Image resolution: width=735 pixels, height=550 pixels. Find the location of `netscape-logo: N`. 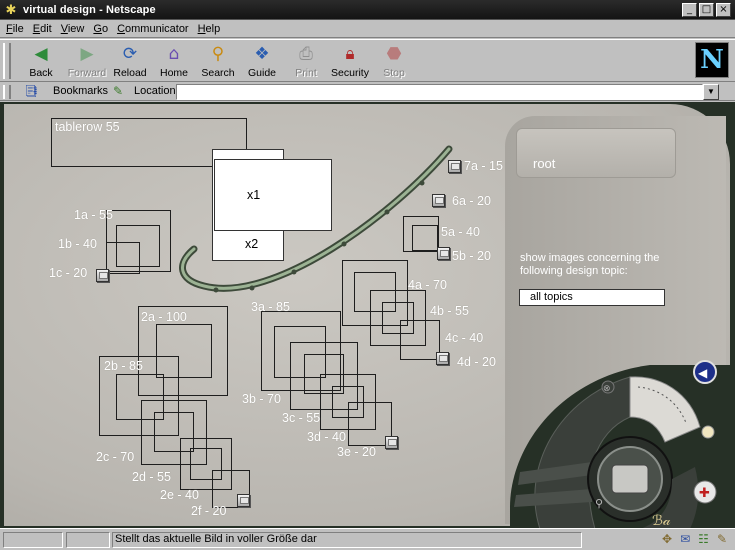

netscape-logo: N is located at coordinates (712, 60).